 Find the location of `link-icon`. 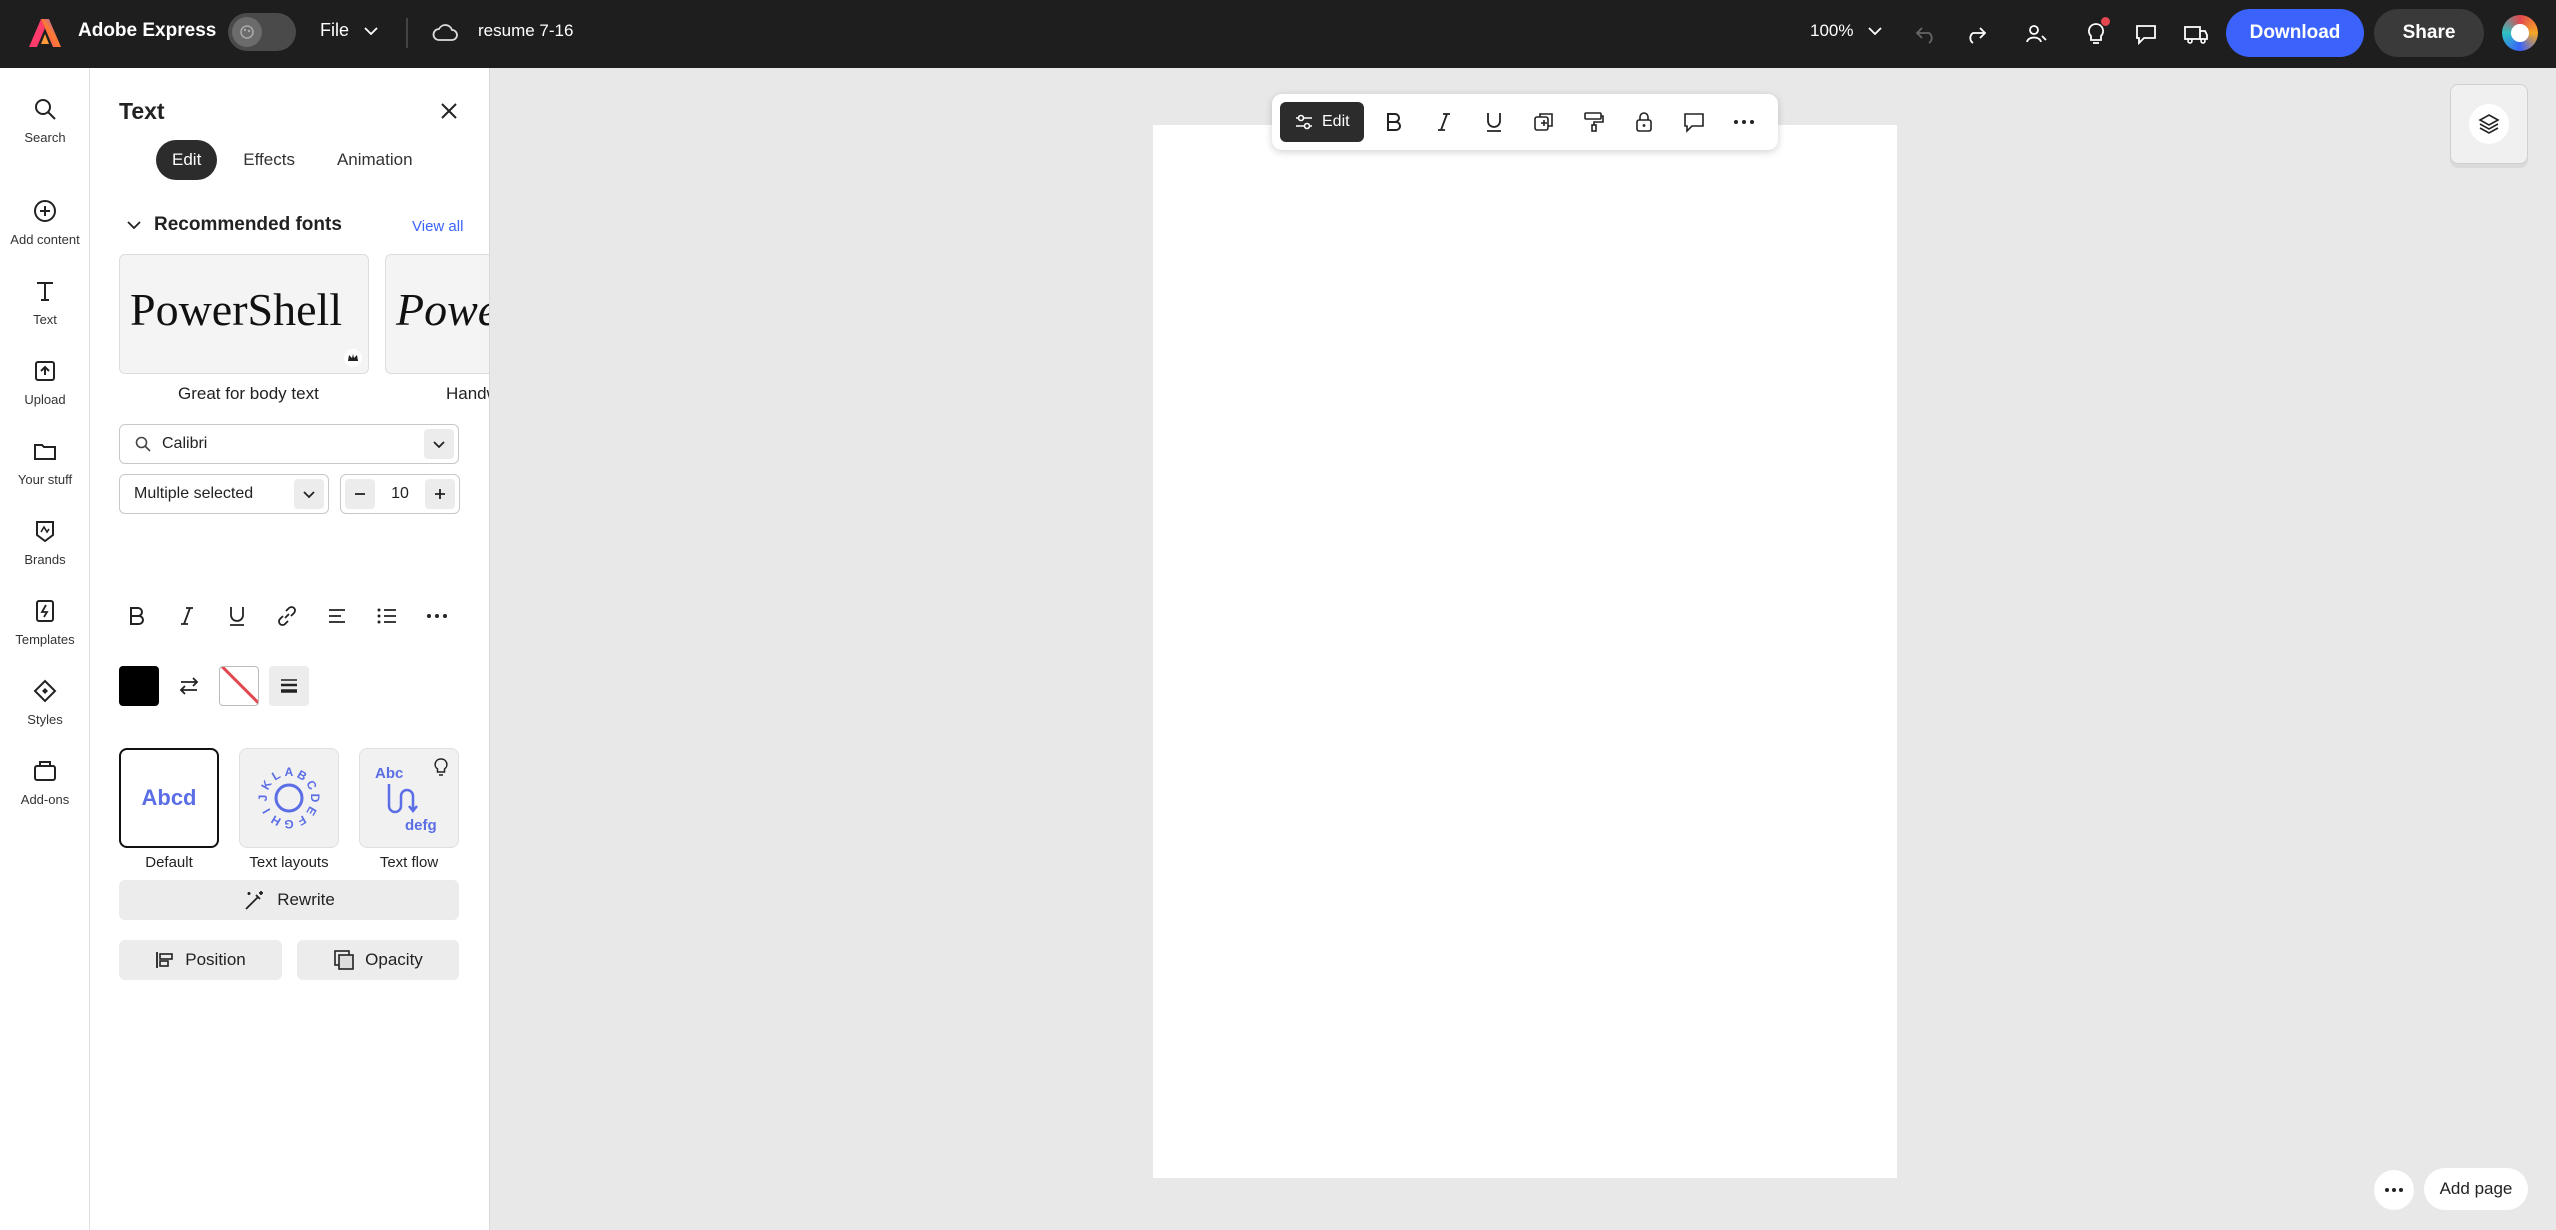

link-icon is located at coordinates (287, 616).